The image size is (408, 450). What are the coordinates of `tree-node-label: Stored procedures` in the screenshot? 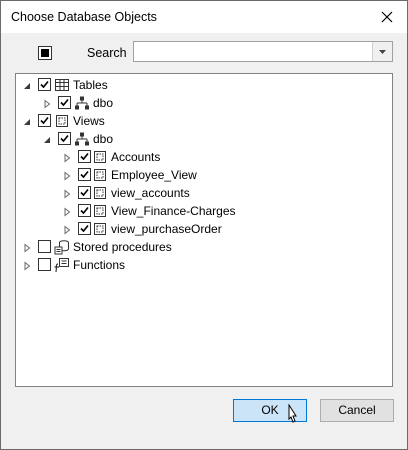 It's located at (122, 247).